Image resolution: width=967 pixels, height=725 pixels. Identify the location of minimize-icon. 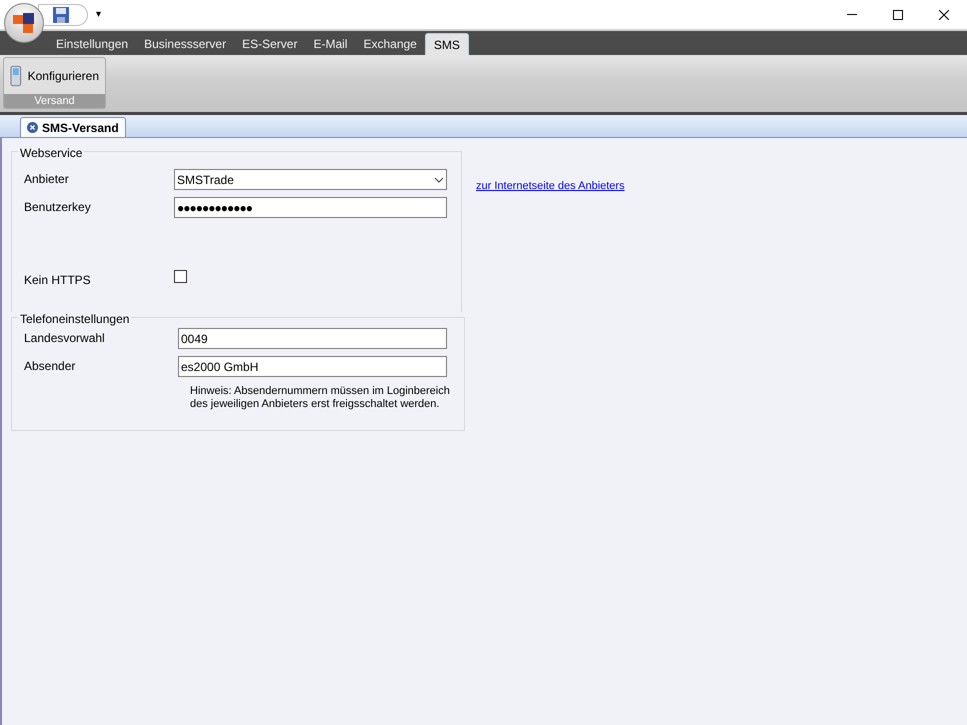
(852, 14).